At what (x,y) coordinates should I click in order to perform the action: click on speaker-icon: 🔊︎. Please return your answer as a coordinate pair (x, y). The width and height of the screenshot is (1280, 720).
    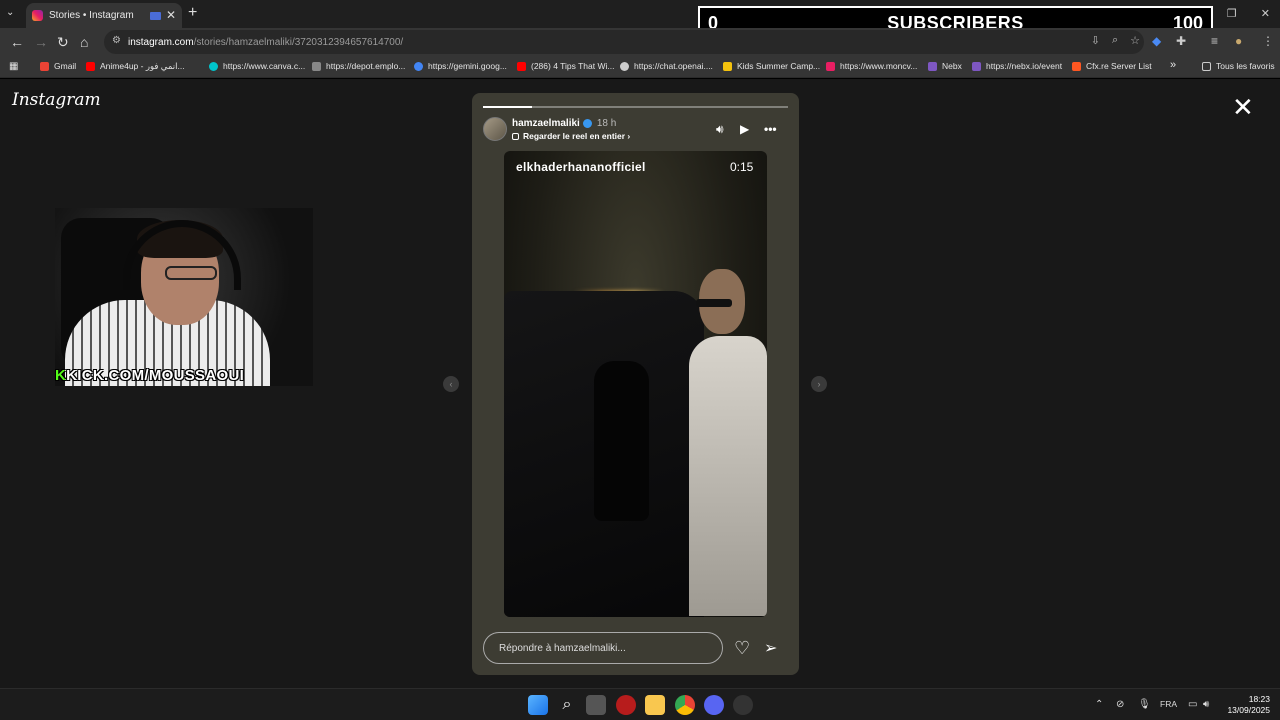
    Looking at the image, I should click on (1206, 704).